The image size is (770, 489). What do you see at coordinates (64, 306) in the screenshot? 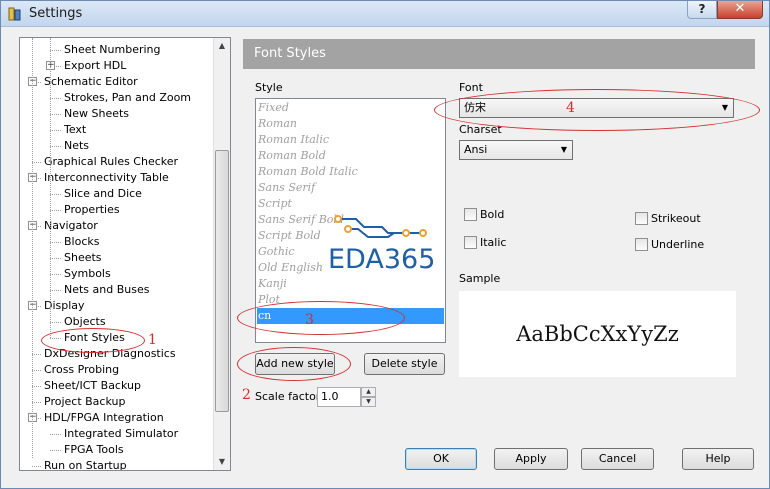
I see `tree-item: Display` at bounding box center [64, 306].